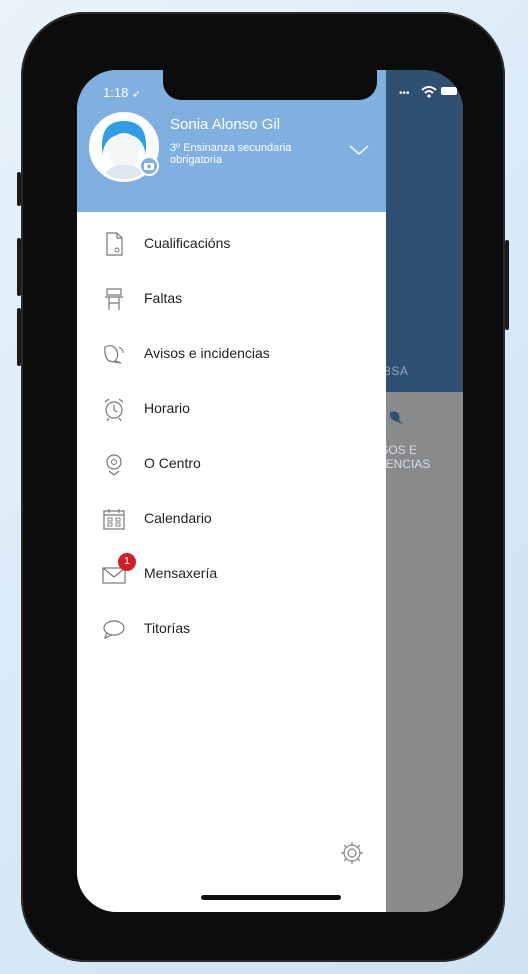 The image size is (528, 974). Describe the element at coordinates (149, 166) in the screenshot. I see `camera-icon` at that location.